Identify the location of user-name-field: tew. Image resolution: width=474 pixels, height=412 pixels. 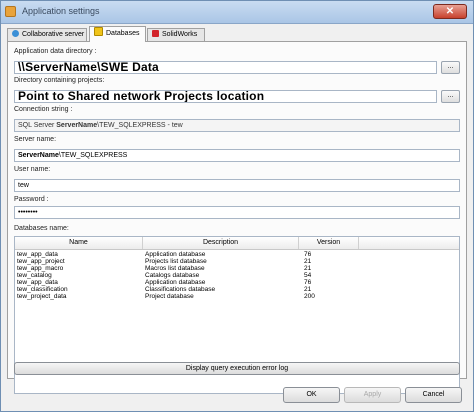
(237, 185).